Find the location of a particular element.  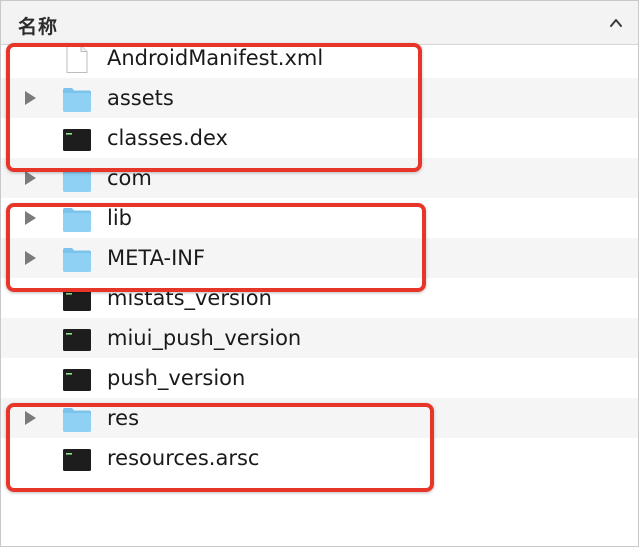

file-name: miui_push_version is located at coordinates (204, 338).